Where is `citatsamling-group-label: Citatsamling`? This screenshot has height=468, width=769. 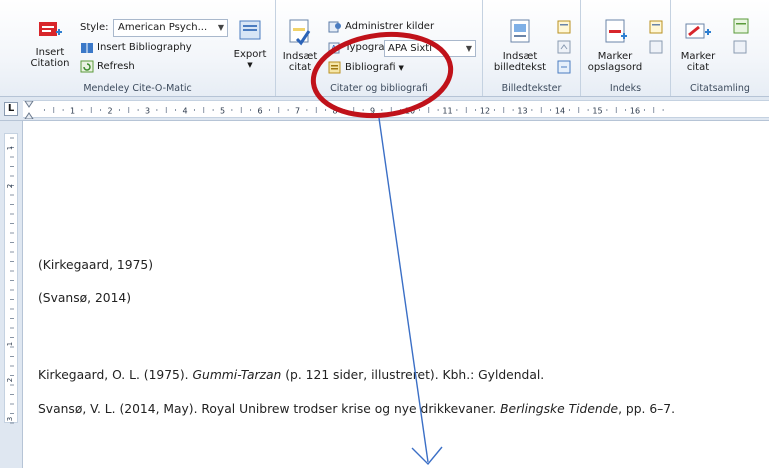 citatsamling-group-label: Citatsamling is located at coordinates (720, 88).